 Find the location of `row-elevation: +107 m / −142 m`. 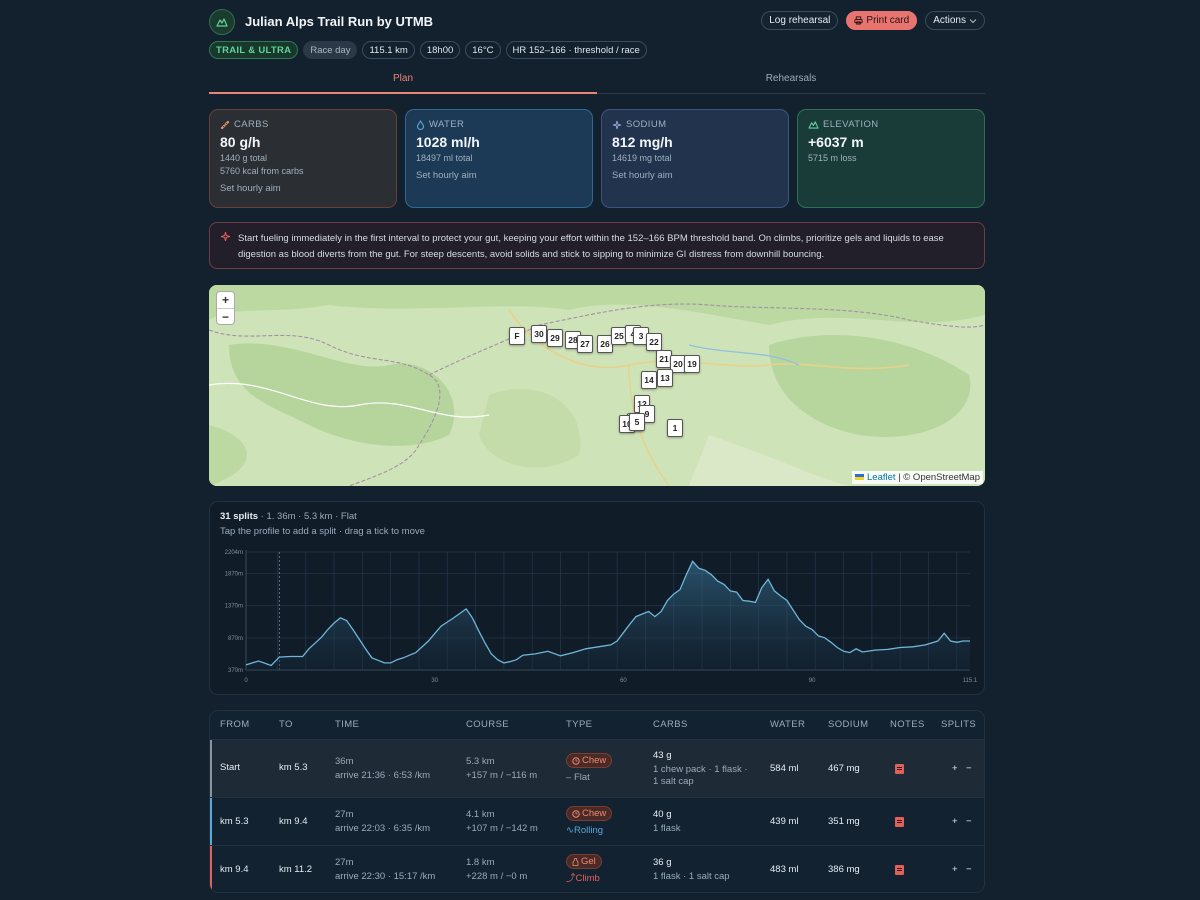

row-elevation: +107 m / −142 m is located at coordinates (502, 828).